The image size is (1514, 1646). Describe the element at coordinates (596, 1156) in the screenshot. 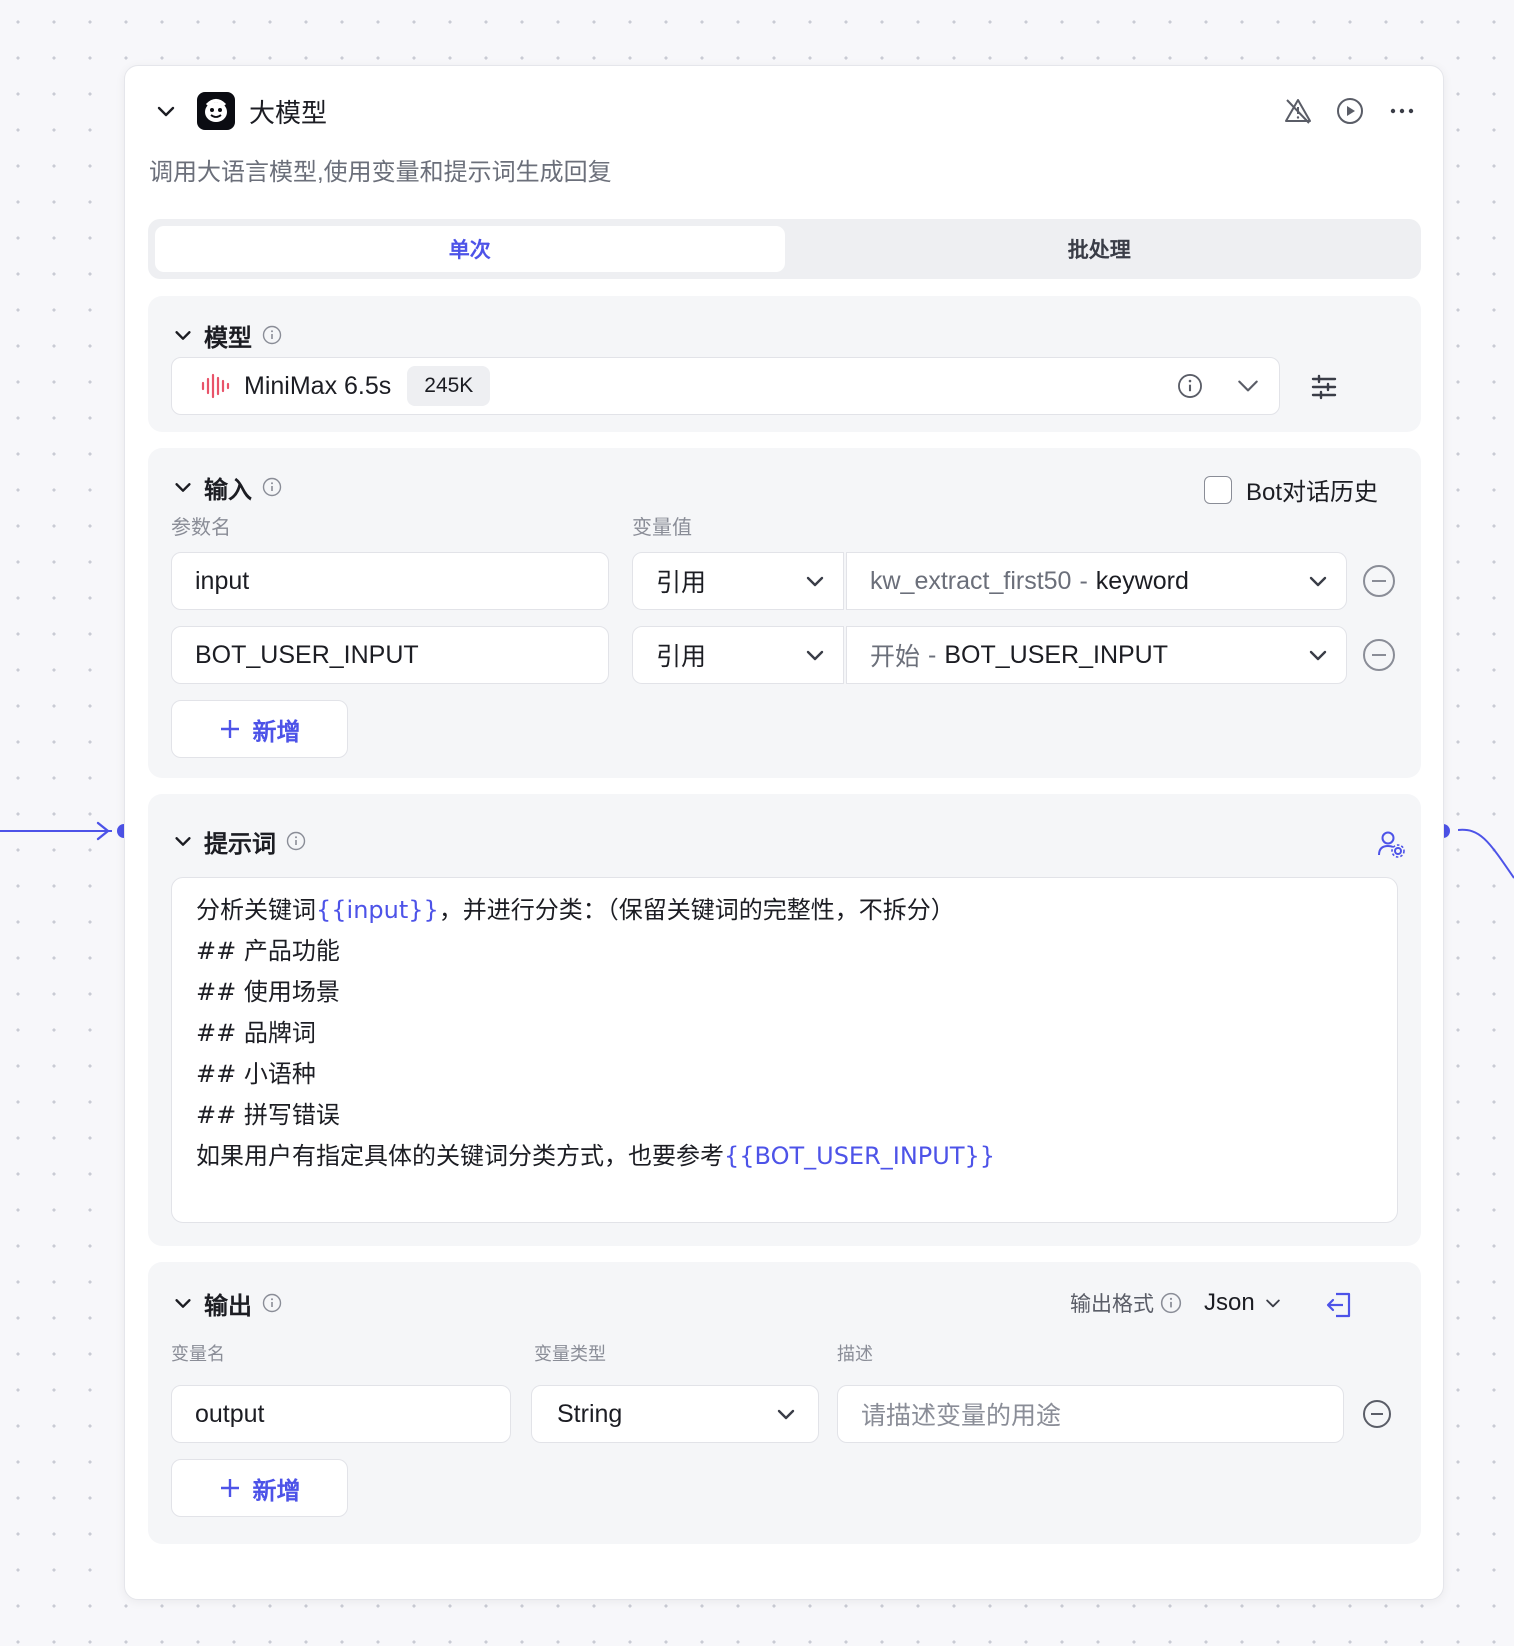

I see `prompt-line: 如果用户有指定具体的关键词分类方式，也要参考{{BOT_USER_INPUT}}` at that location.